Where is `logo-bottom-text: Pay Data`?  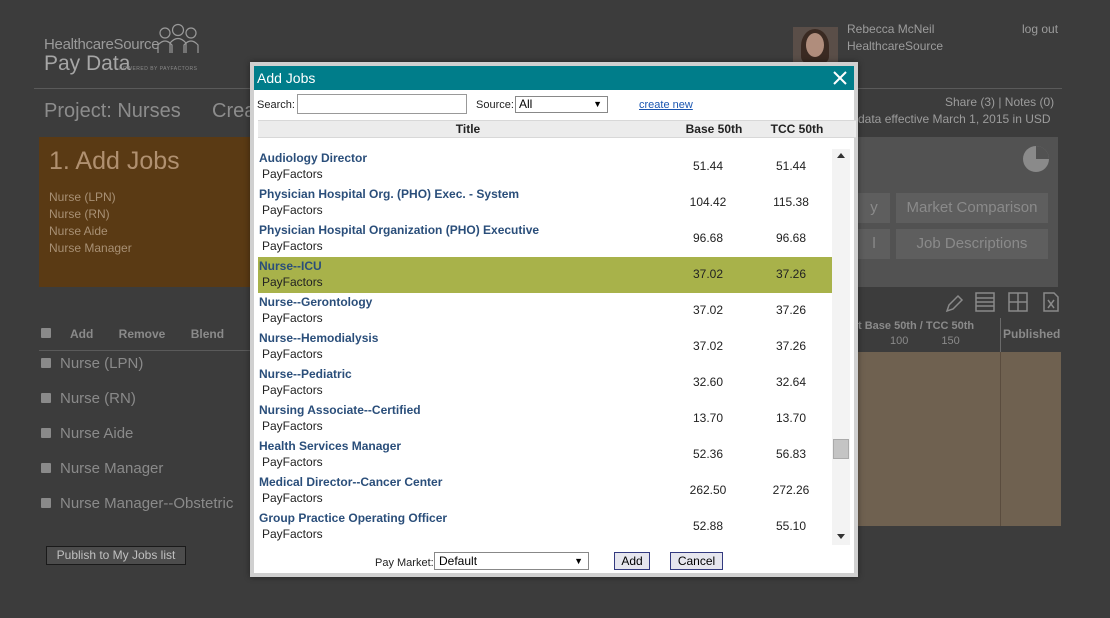
logo-bottom-text: Pay Data is located at coordinates (87, 63).